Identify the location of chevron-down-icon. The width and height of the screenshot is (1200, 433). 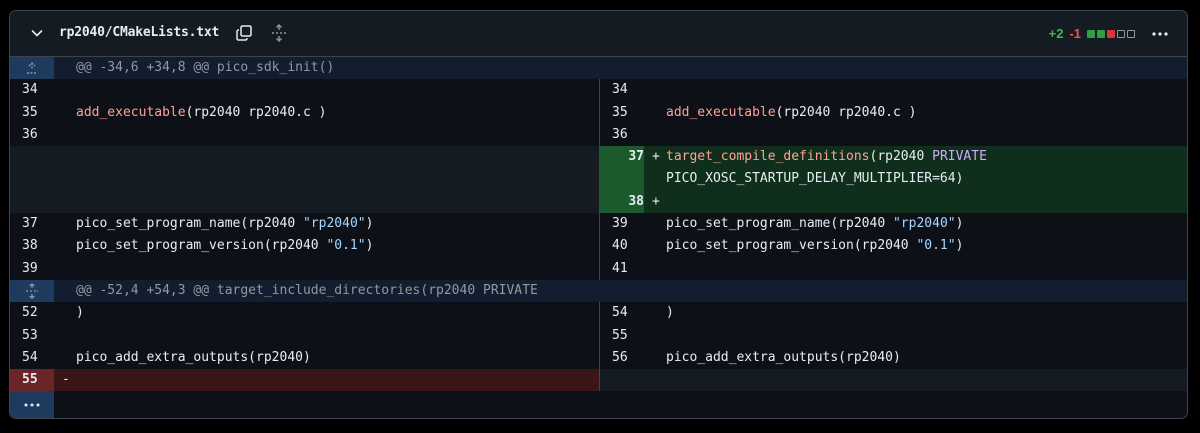
(37, 33).